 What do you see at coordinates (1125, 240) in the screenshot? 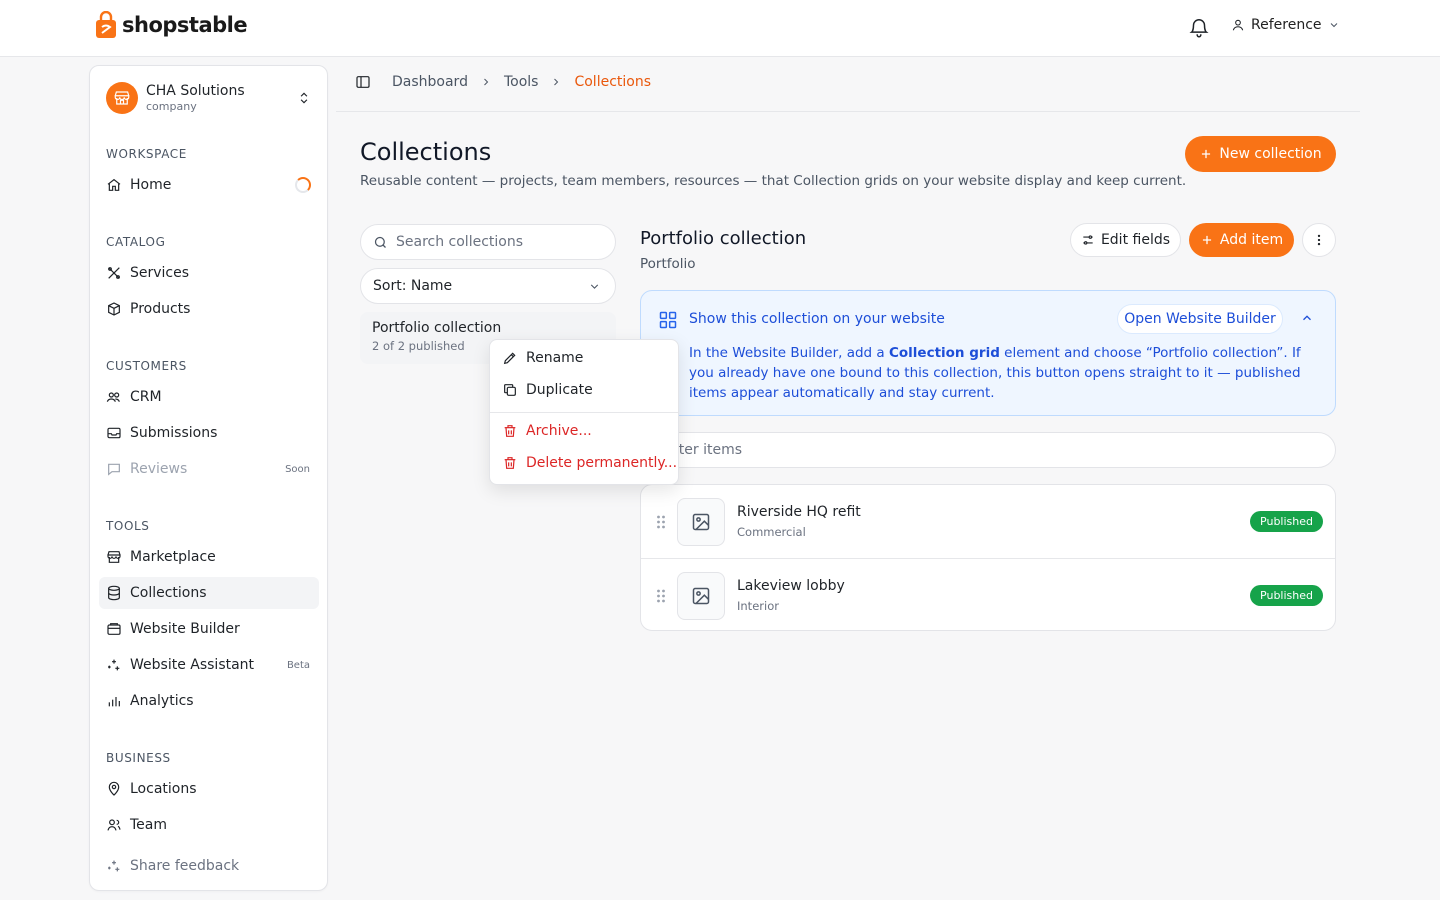
I see `edit-fields-button: Edit fields` at bounding box center [1125, 240].